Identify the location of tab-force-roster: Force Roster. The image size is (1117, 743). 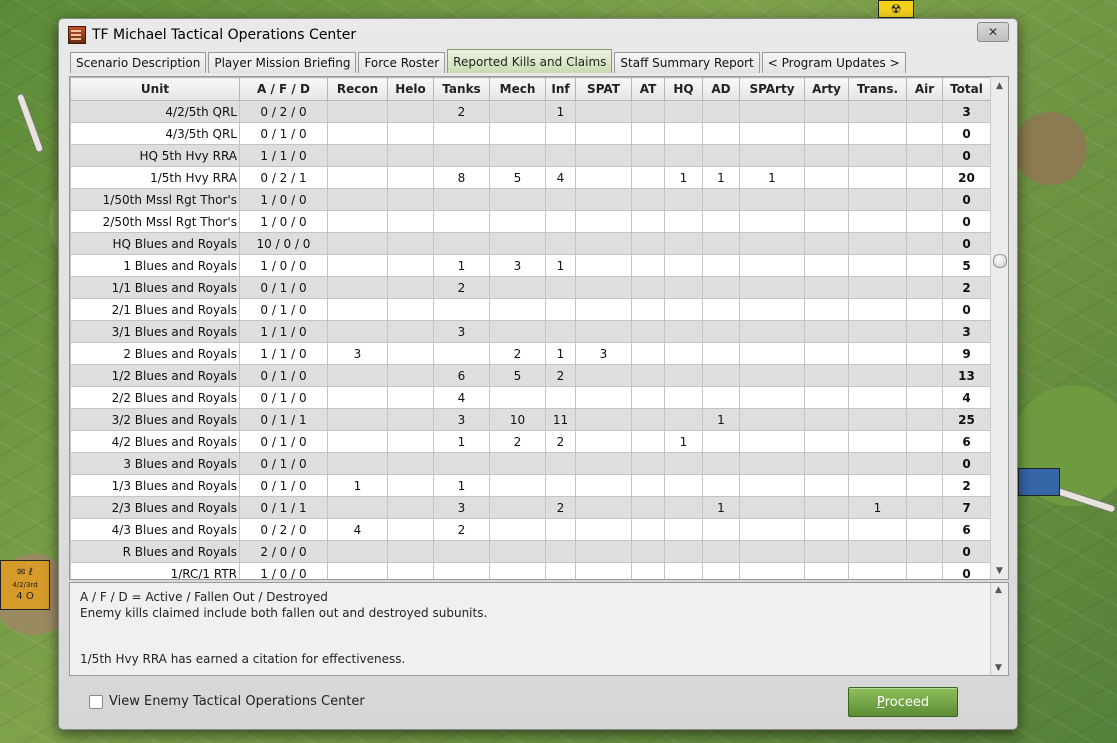
(402, 62).